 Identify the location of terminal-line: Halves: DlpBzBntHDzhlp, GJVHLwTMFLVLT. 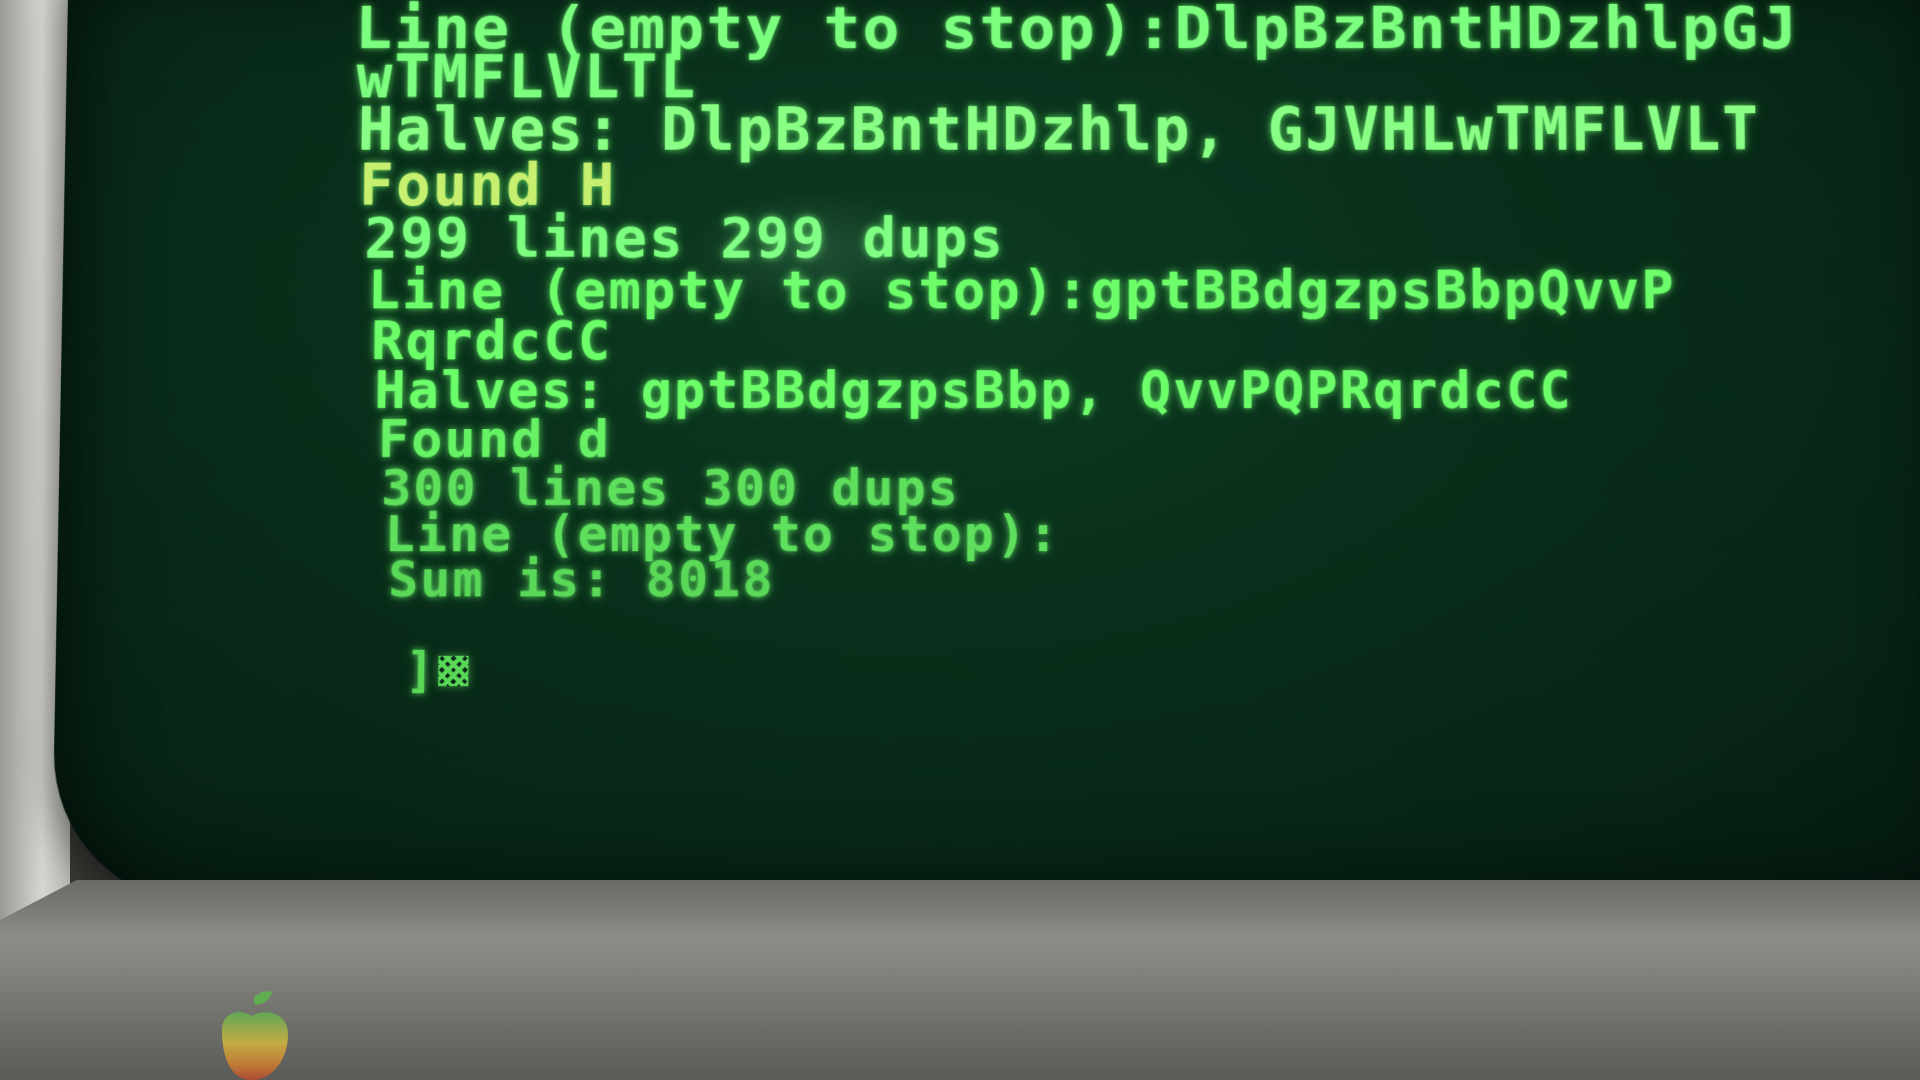
(1059, 130).